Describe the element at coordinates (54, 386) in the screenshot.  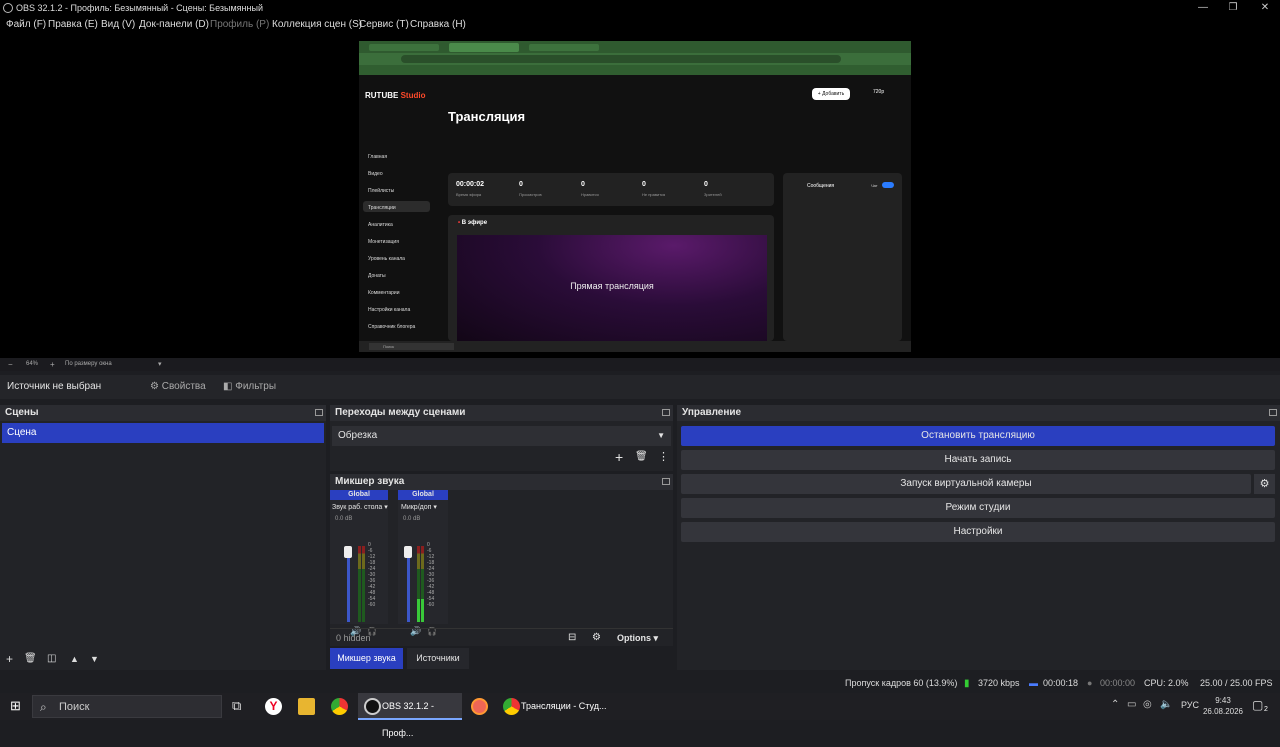
I see `no-source-label: Источник не выбран` at that location.